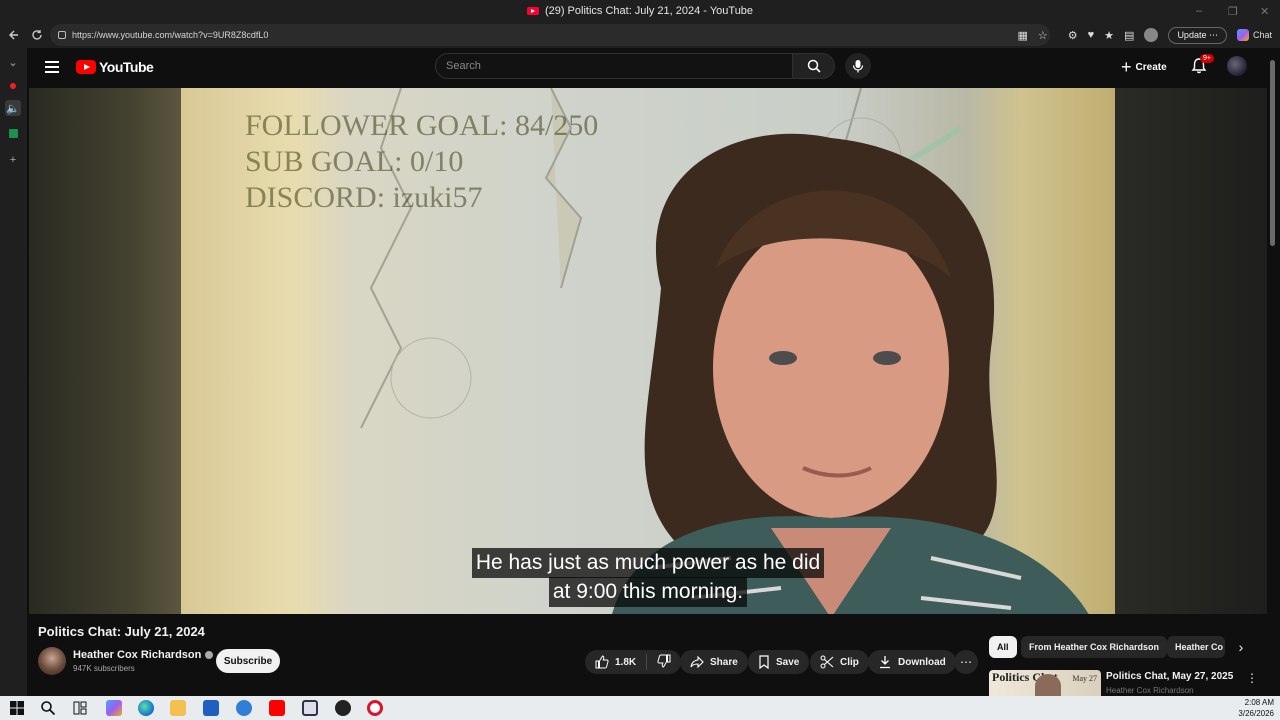  Describe the element at coordinates (1091, 35) in the screenshot. I see `browser-essentials-icon: ♥` at that location.